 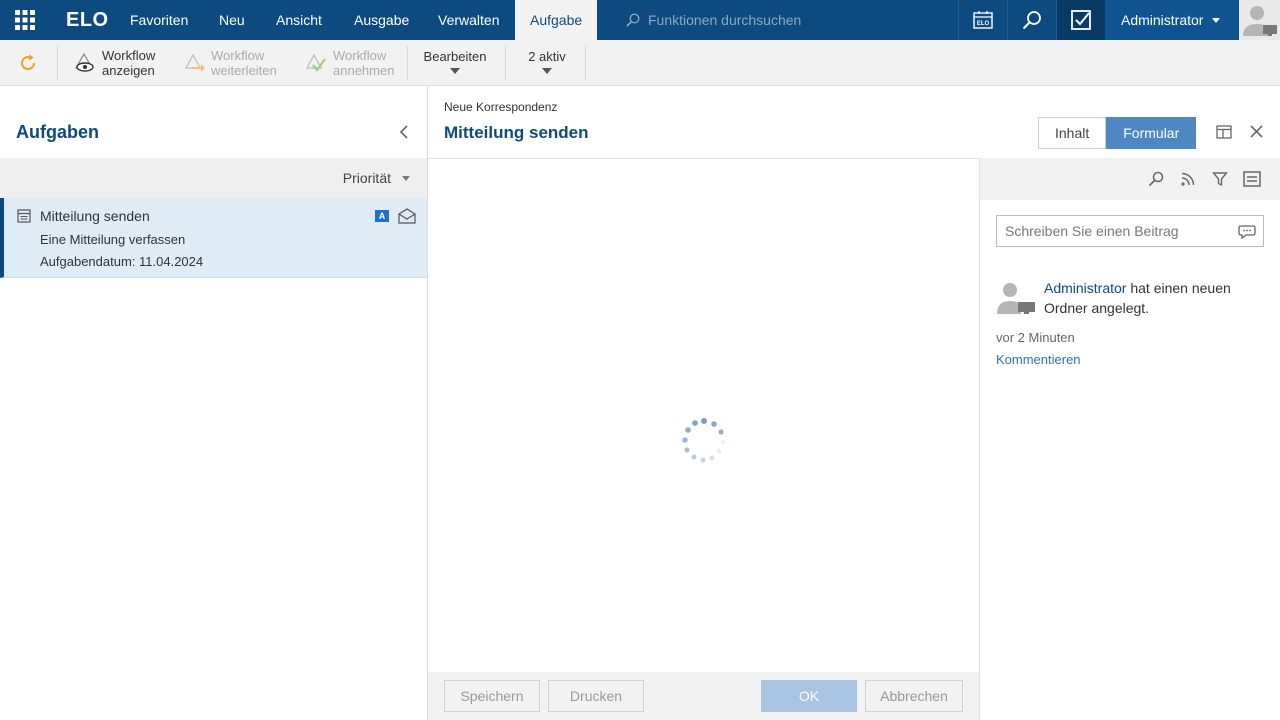 I want to click on search-button, so click(x=1031, y=20).